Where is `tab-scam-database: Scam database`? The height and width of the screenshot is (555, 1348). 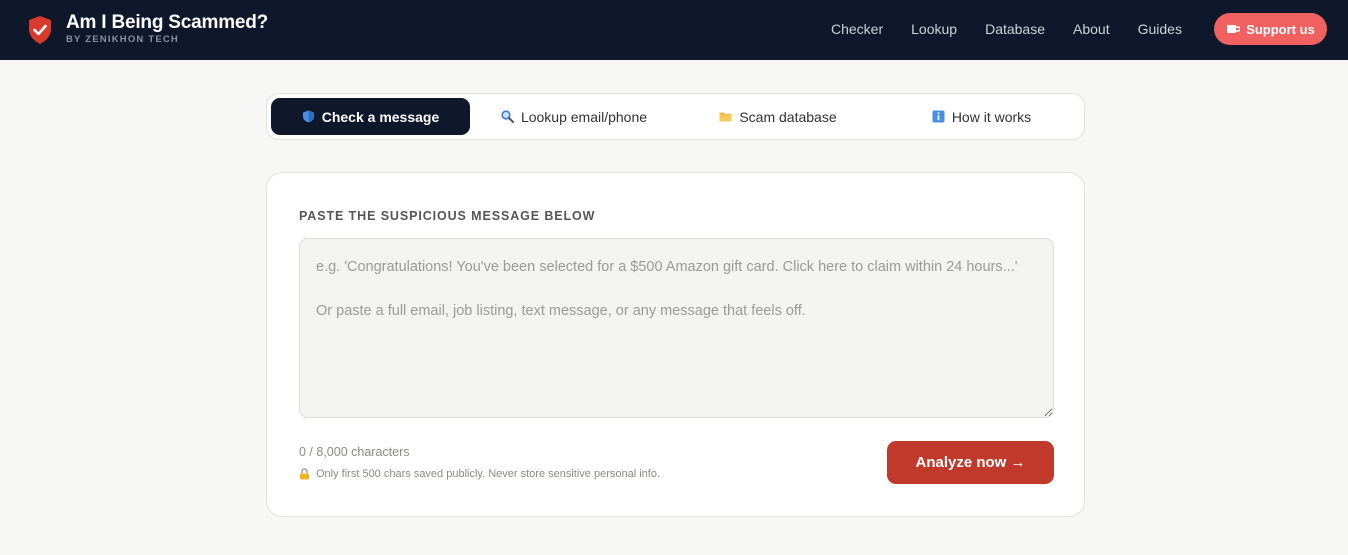
tab-scam-database: Scam database is located at coordinates (778, 116).